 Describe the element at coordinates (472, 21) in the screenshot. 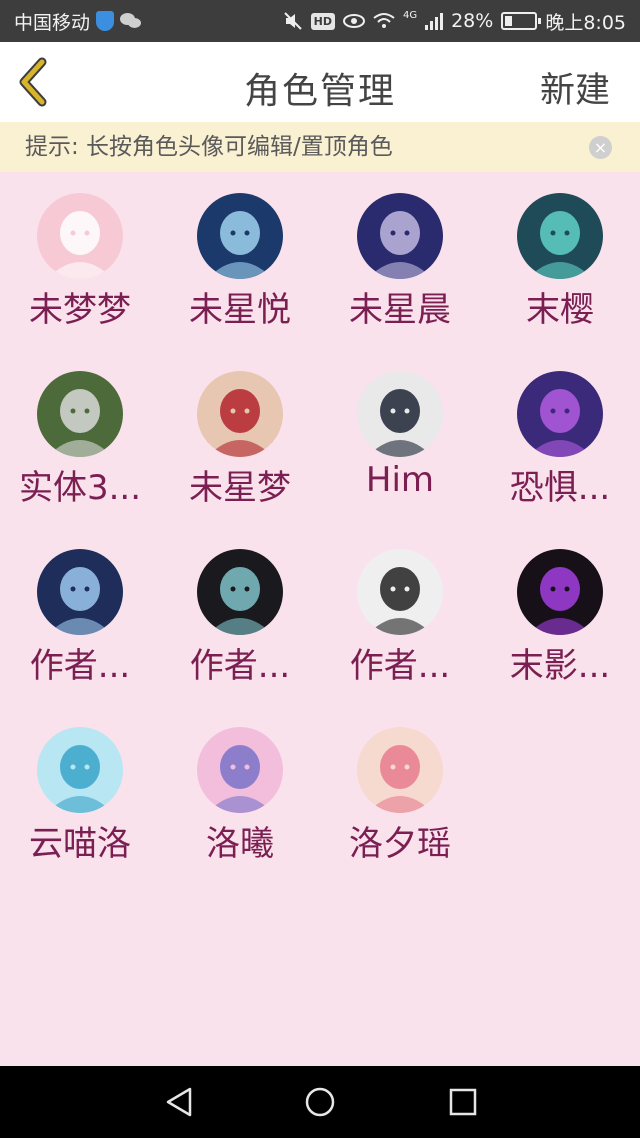

I see `battery-percent: 28%` at that location.